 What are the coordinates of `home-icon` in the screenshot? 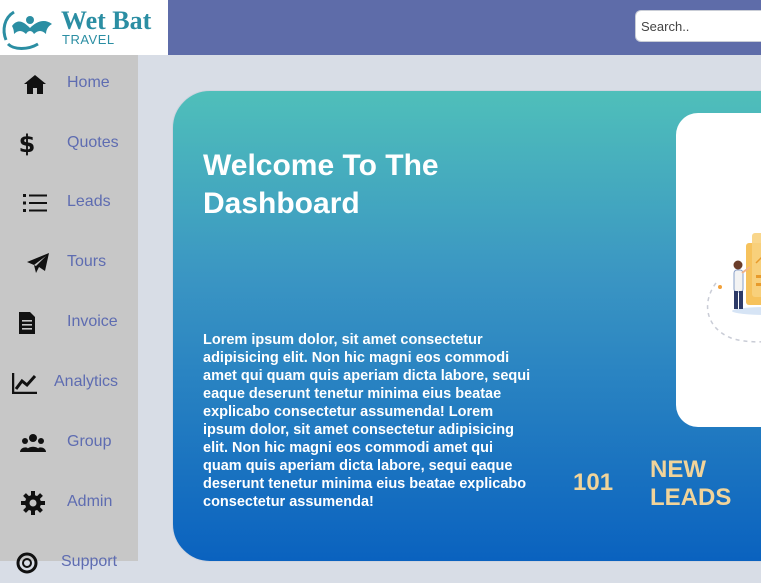 It's located at (35, 84).